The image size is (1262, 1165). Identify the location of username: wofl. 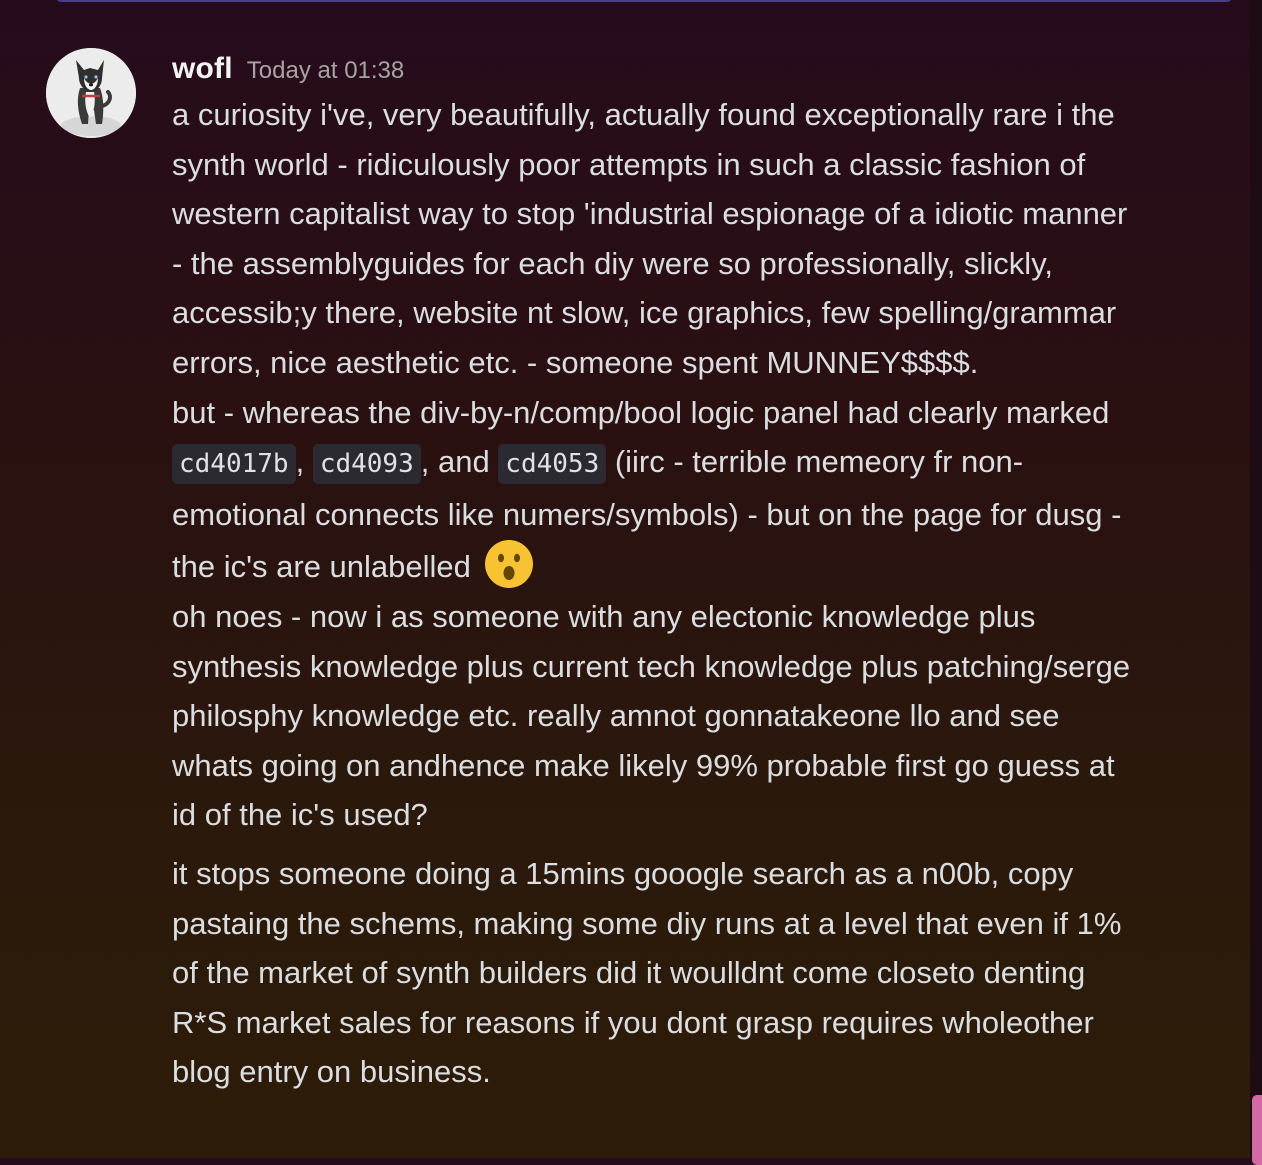
(202, 68).